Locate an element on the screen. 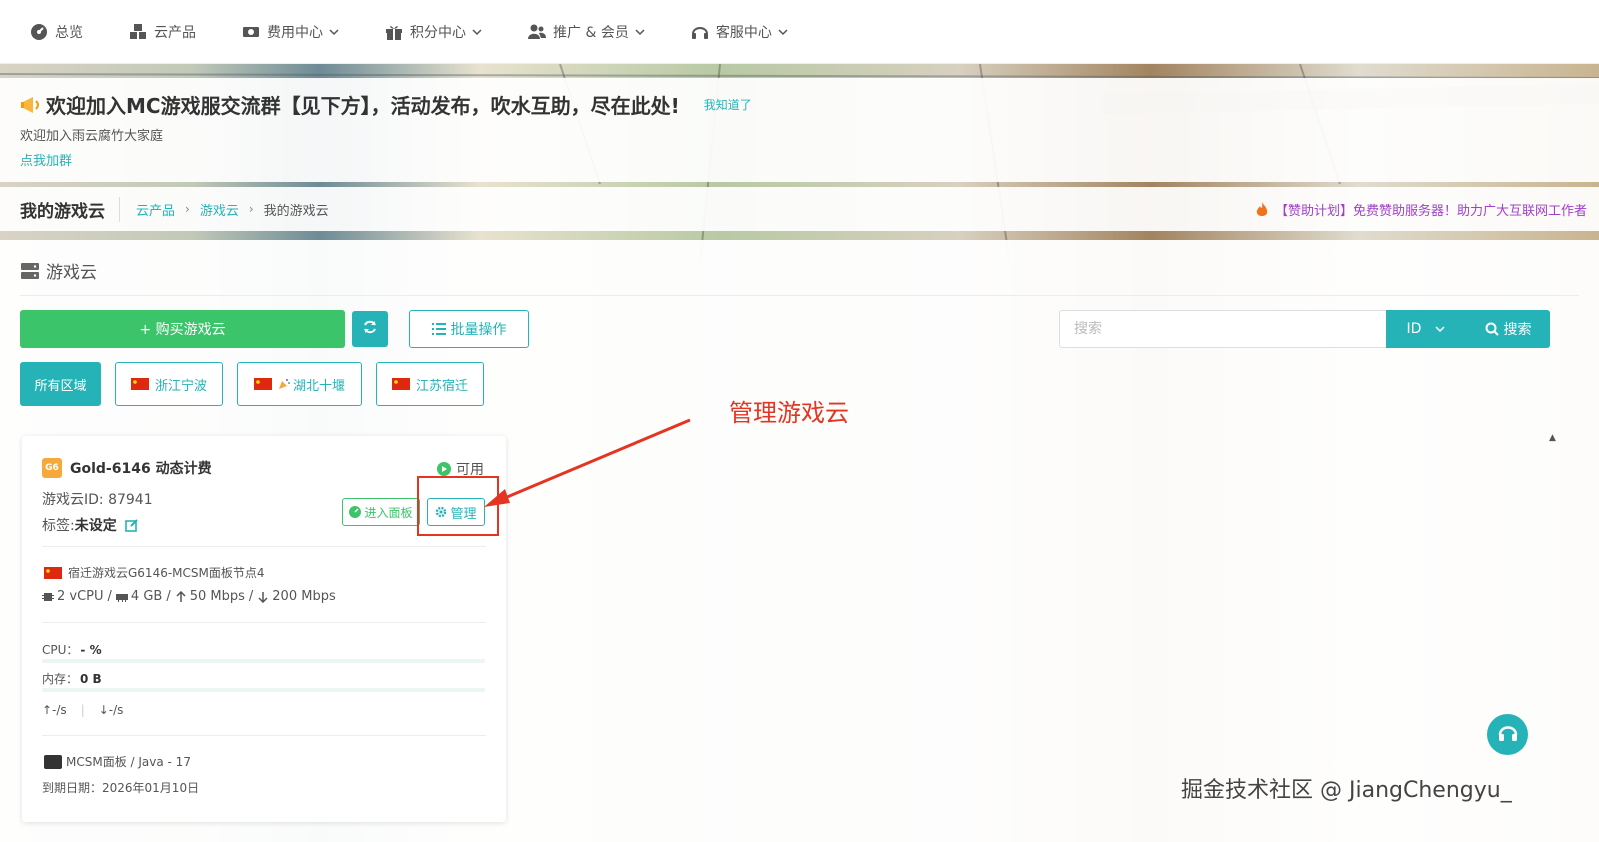 The width and height of the screenshot is (1599, 842). region-filter-hubei-shiyan: 湖北十堰 is located at coordinates (299, 384).